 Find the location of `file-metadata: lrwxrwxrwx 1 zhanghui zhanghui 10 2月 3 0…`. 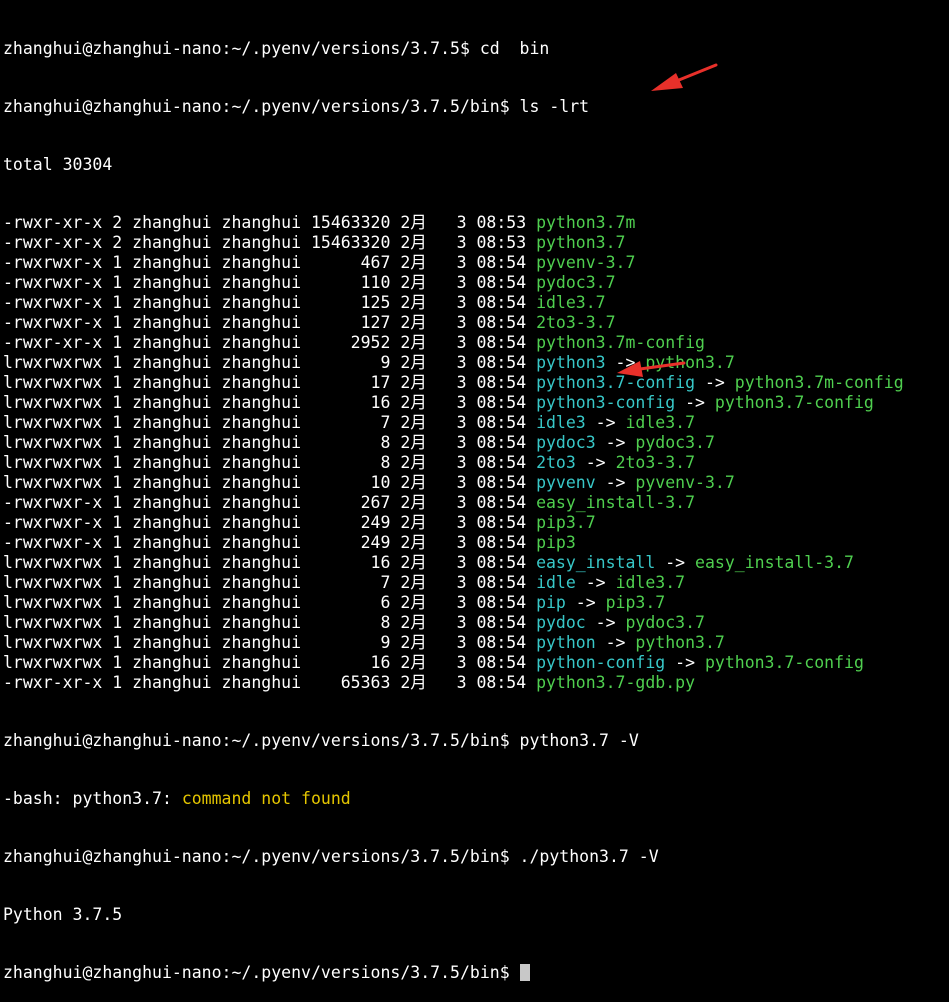

file-metadata: lrwxrwxrwx 1 zhanghui zhanghui 10 2月 3 0… is located at coordinates (270, 482).